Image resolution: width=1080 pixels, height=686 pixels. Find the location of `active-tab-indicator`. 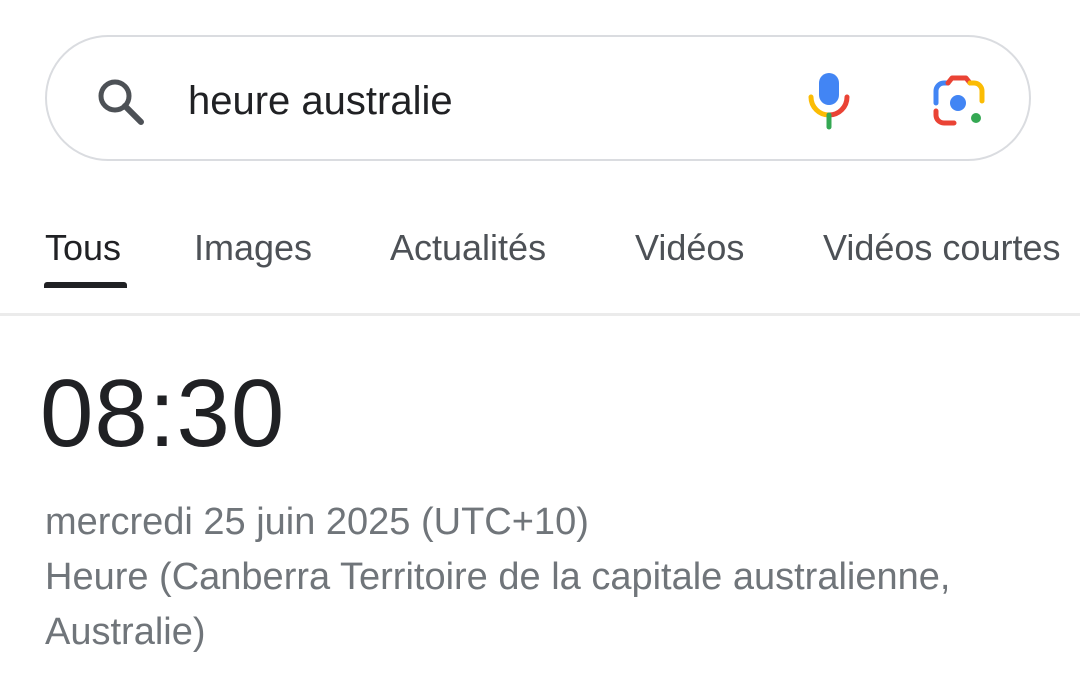

active-tab-indicator is located at coordinates (85, 285).